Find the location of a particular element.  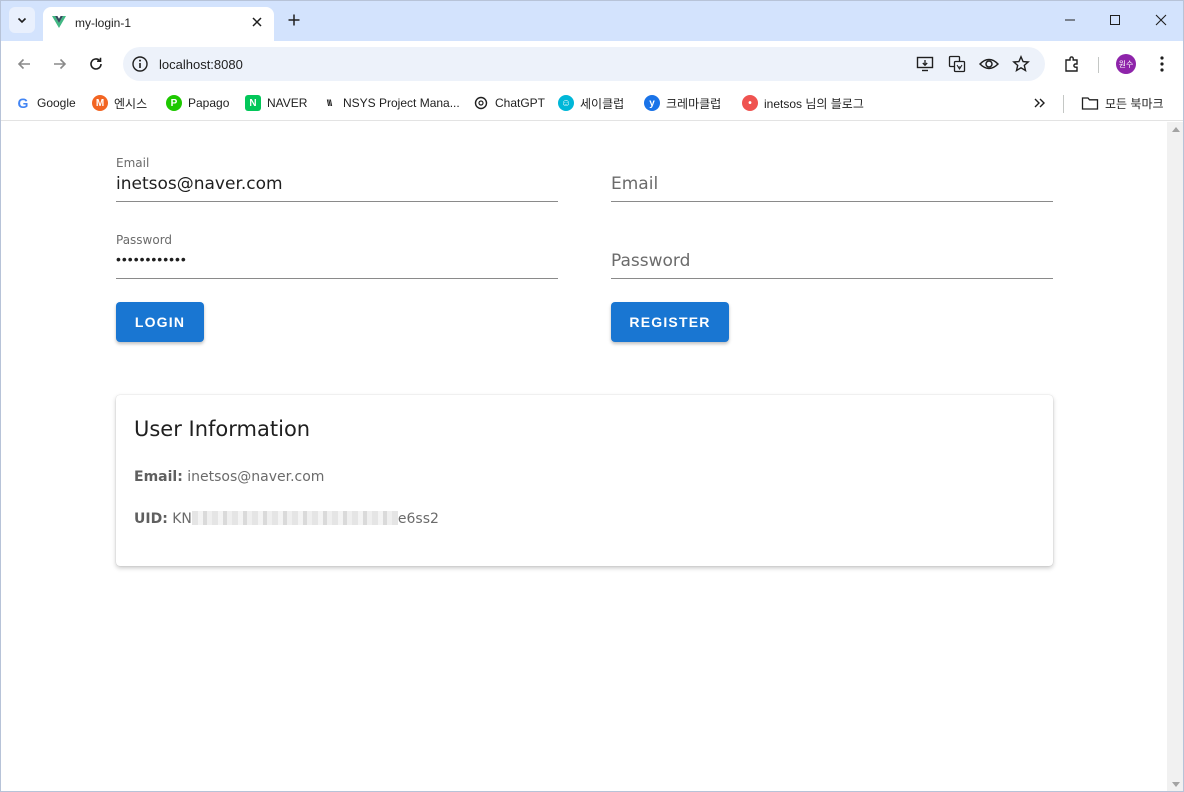

puzzle-icon is located at coordinates (1071, 64).